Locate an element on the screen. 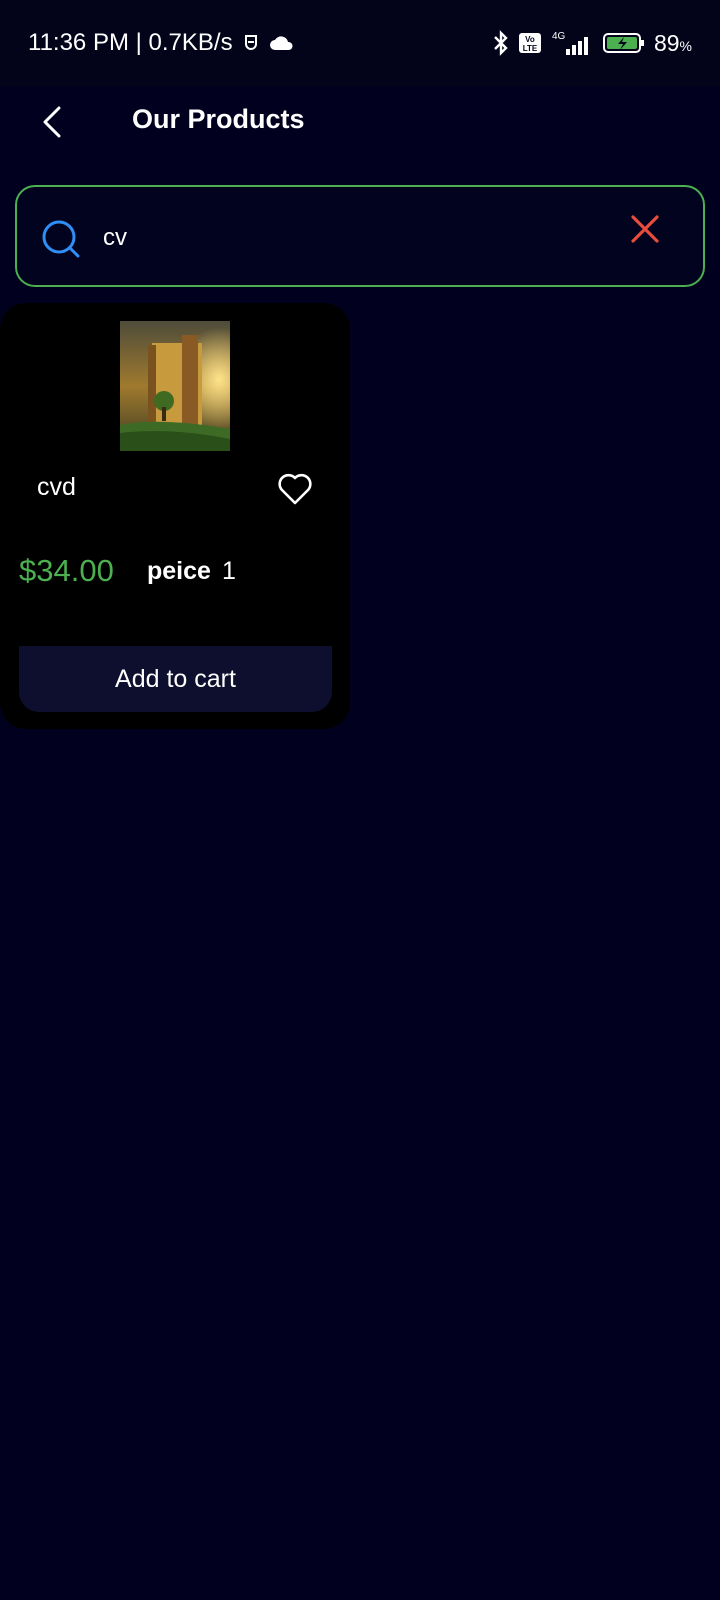 The image size is (720, 1600). back-button is located at coordinates (52, 122).